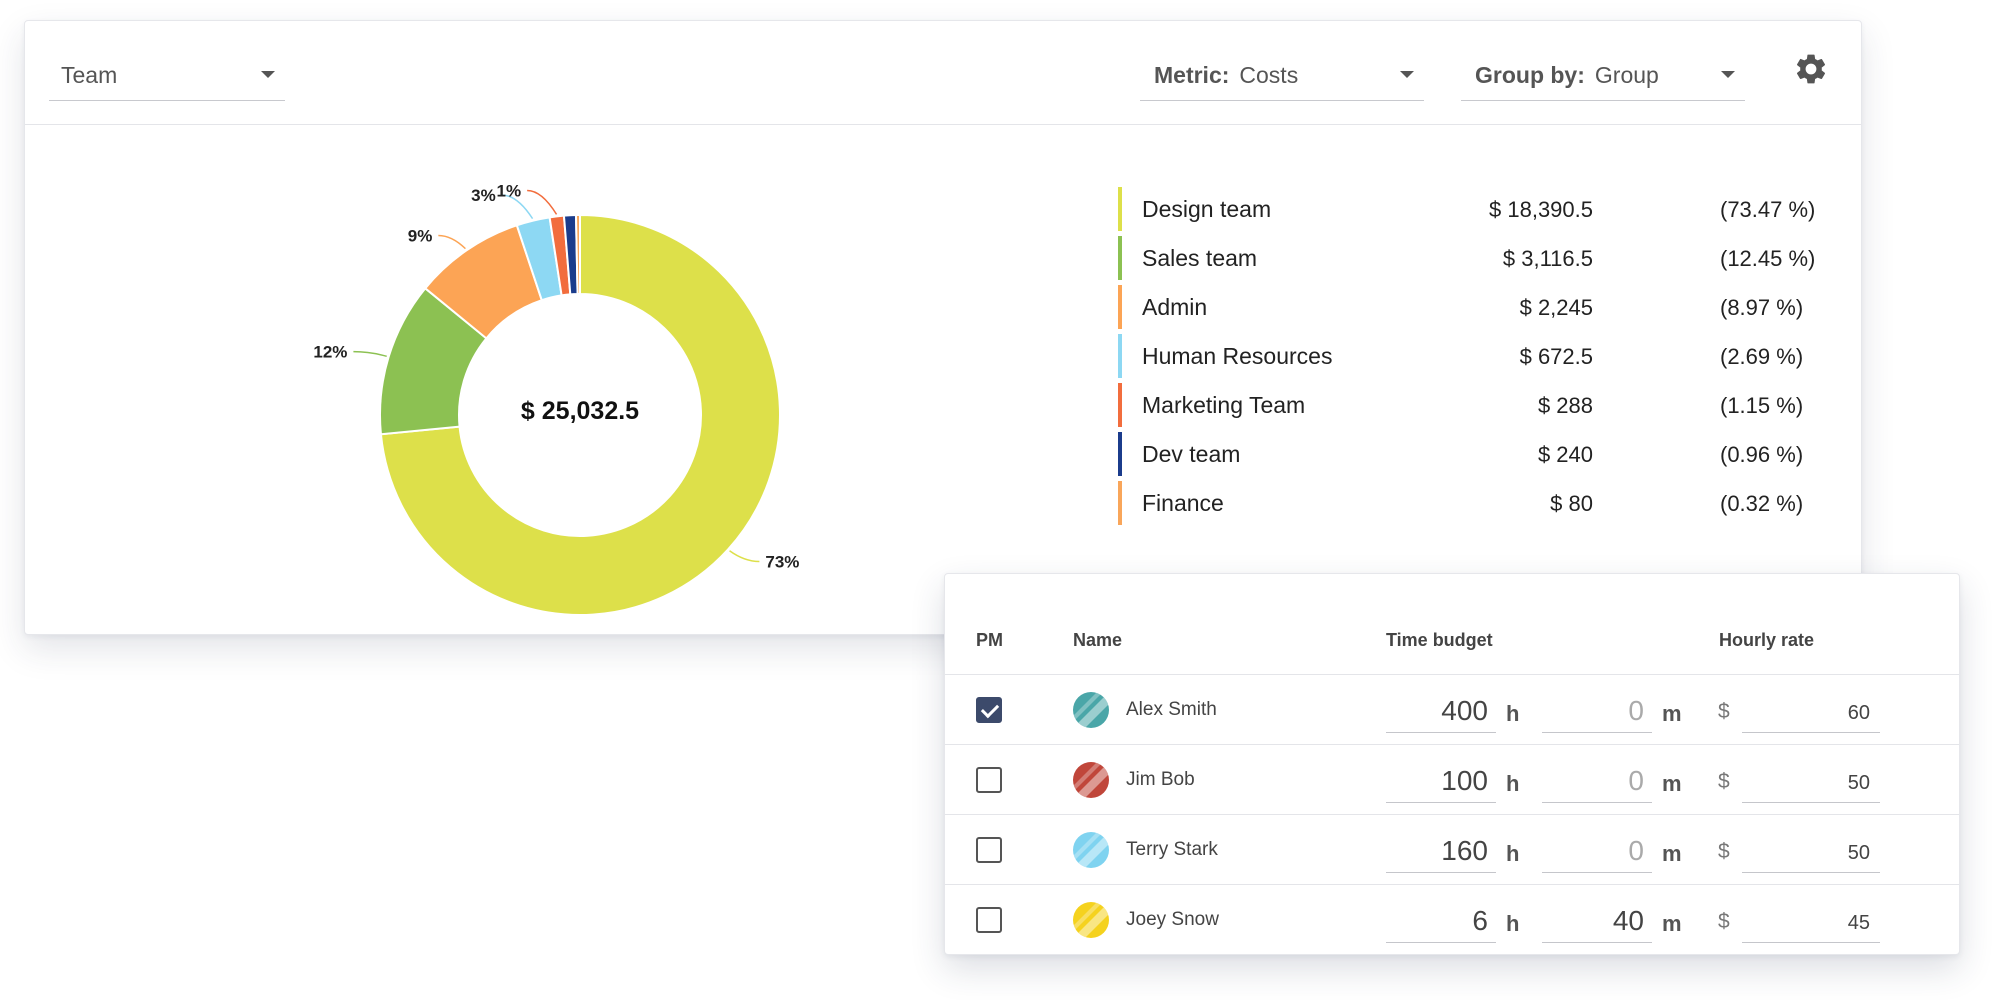 The image size is (2000, 1000). I want to click on legend-item-name: Marketing Team, so click(1224, 405).